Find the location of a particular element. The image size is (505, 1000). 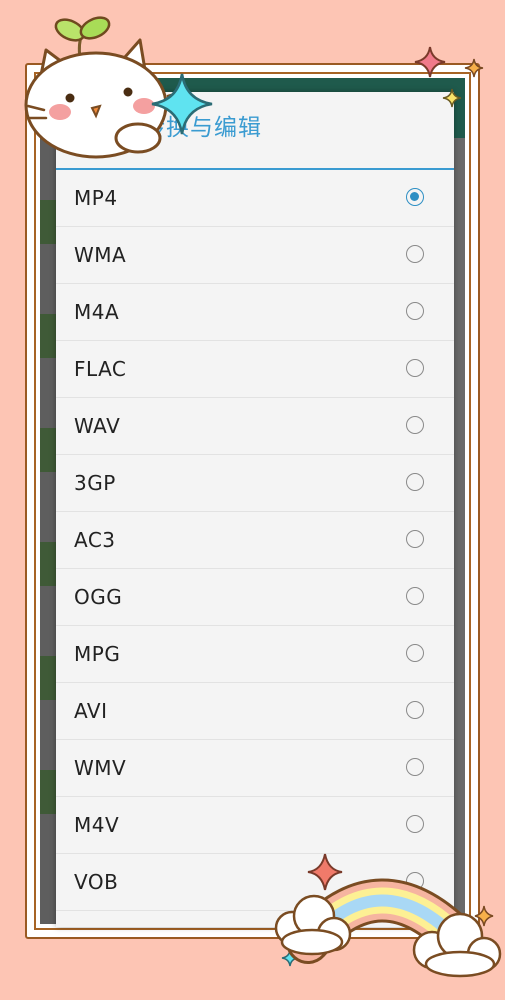

sparkle-cyan-icon is located at coordinates (182, 104).